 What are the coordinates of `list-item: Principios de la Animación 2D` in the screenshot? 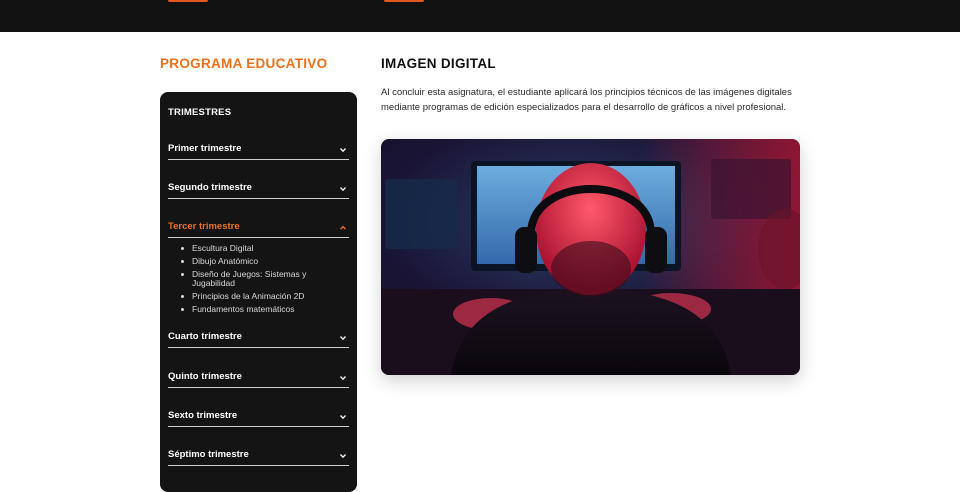 It's located at (258, 296).